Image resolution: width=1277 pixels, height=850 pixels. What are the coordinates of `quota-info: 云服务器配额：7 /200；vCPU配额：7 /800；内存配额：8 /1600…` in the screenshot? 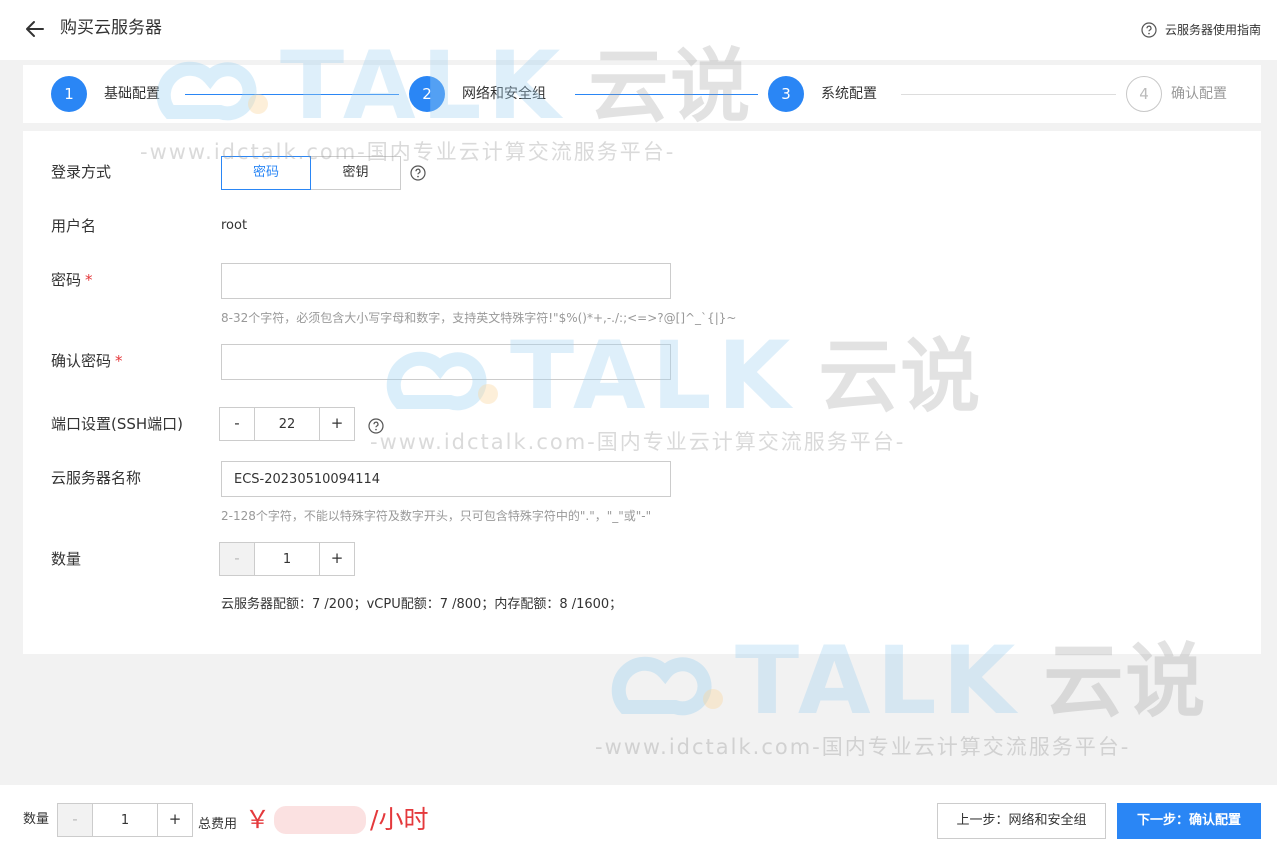 It's located at (422, 604).